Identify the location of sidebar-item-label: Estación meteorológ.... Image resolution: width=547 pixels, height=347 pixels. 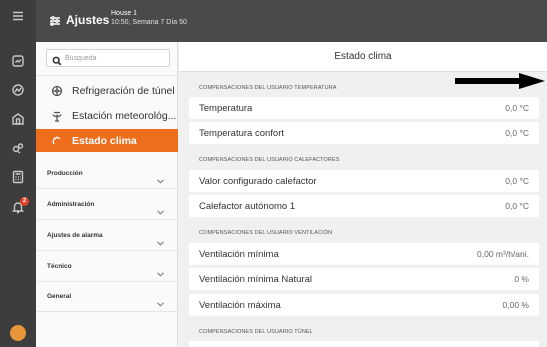
(124, 115).